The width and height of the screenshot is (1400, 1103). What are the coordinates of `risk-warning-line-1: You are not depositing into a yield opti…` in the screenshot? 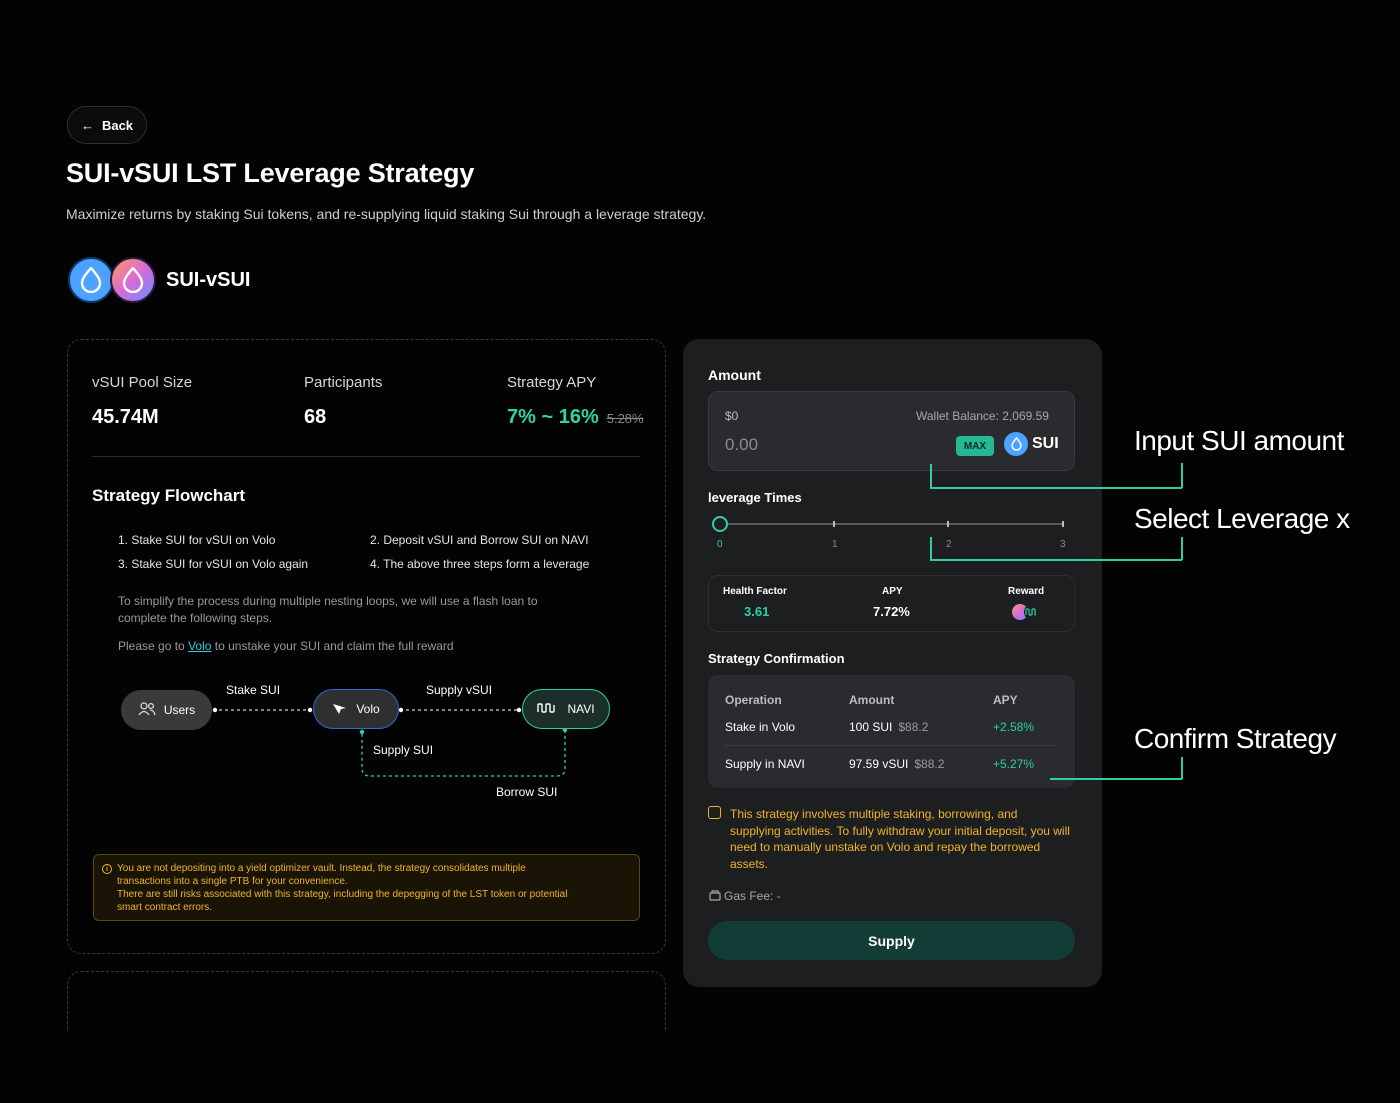 It's located at (321, 868).